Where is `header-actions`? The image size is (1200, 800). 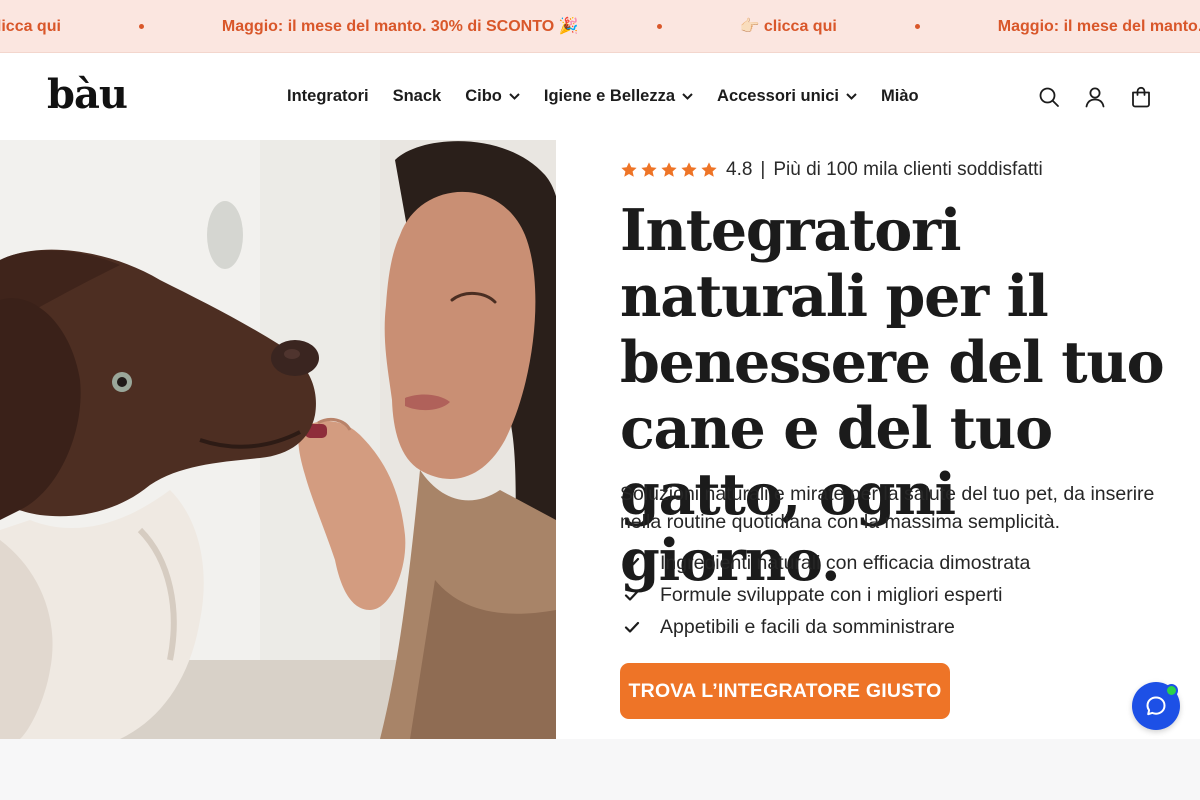 header-actions is located at coordinates (1095, 96).